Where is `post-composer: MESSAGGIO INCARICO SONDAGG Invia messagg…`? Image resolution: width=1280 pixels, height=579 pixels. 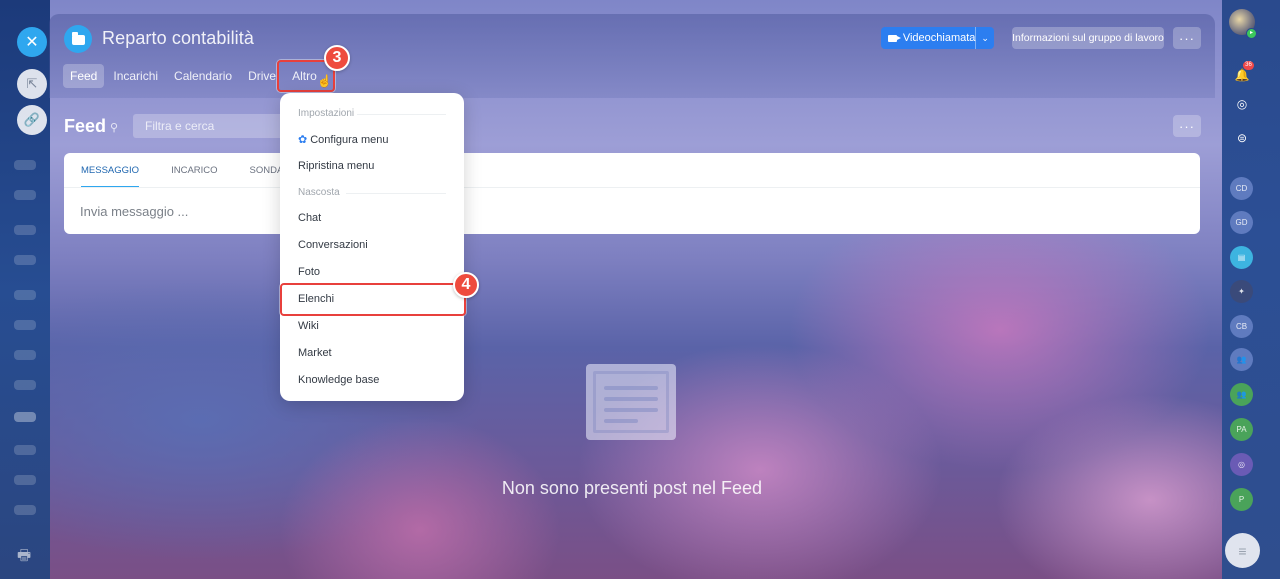
post-composer: MESSAGGIO INCARICO SONDAGG Invia messagg… is located at coordinates (632, 193).